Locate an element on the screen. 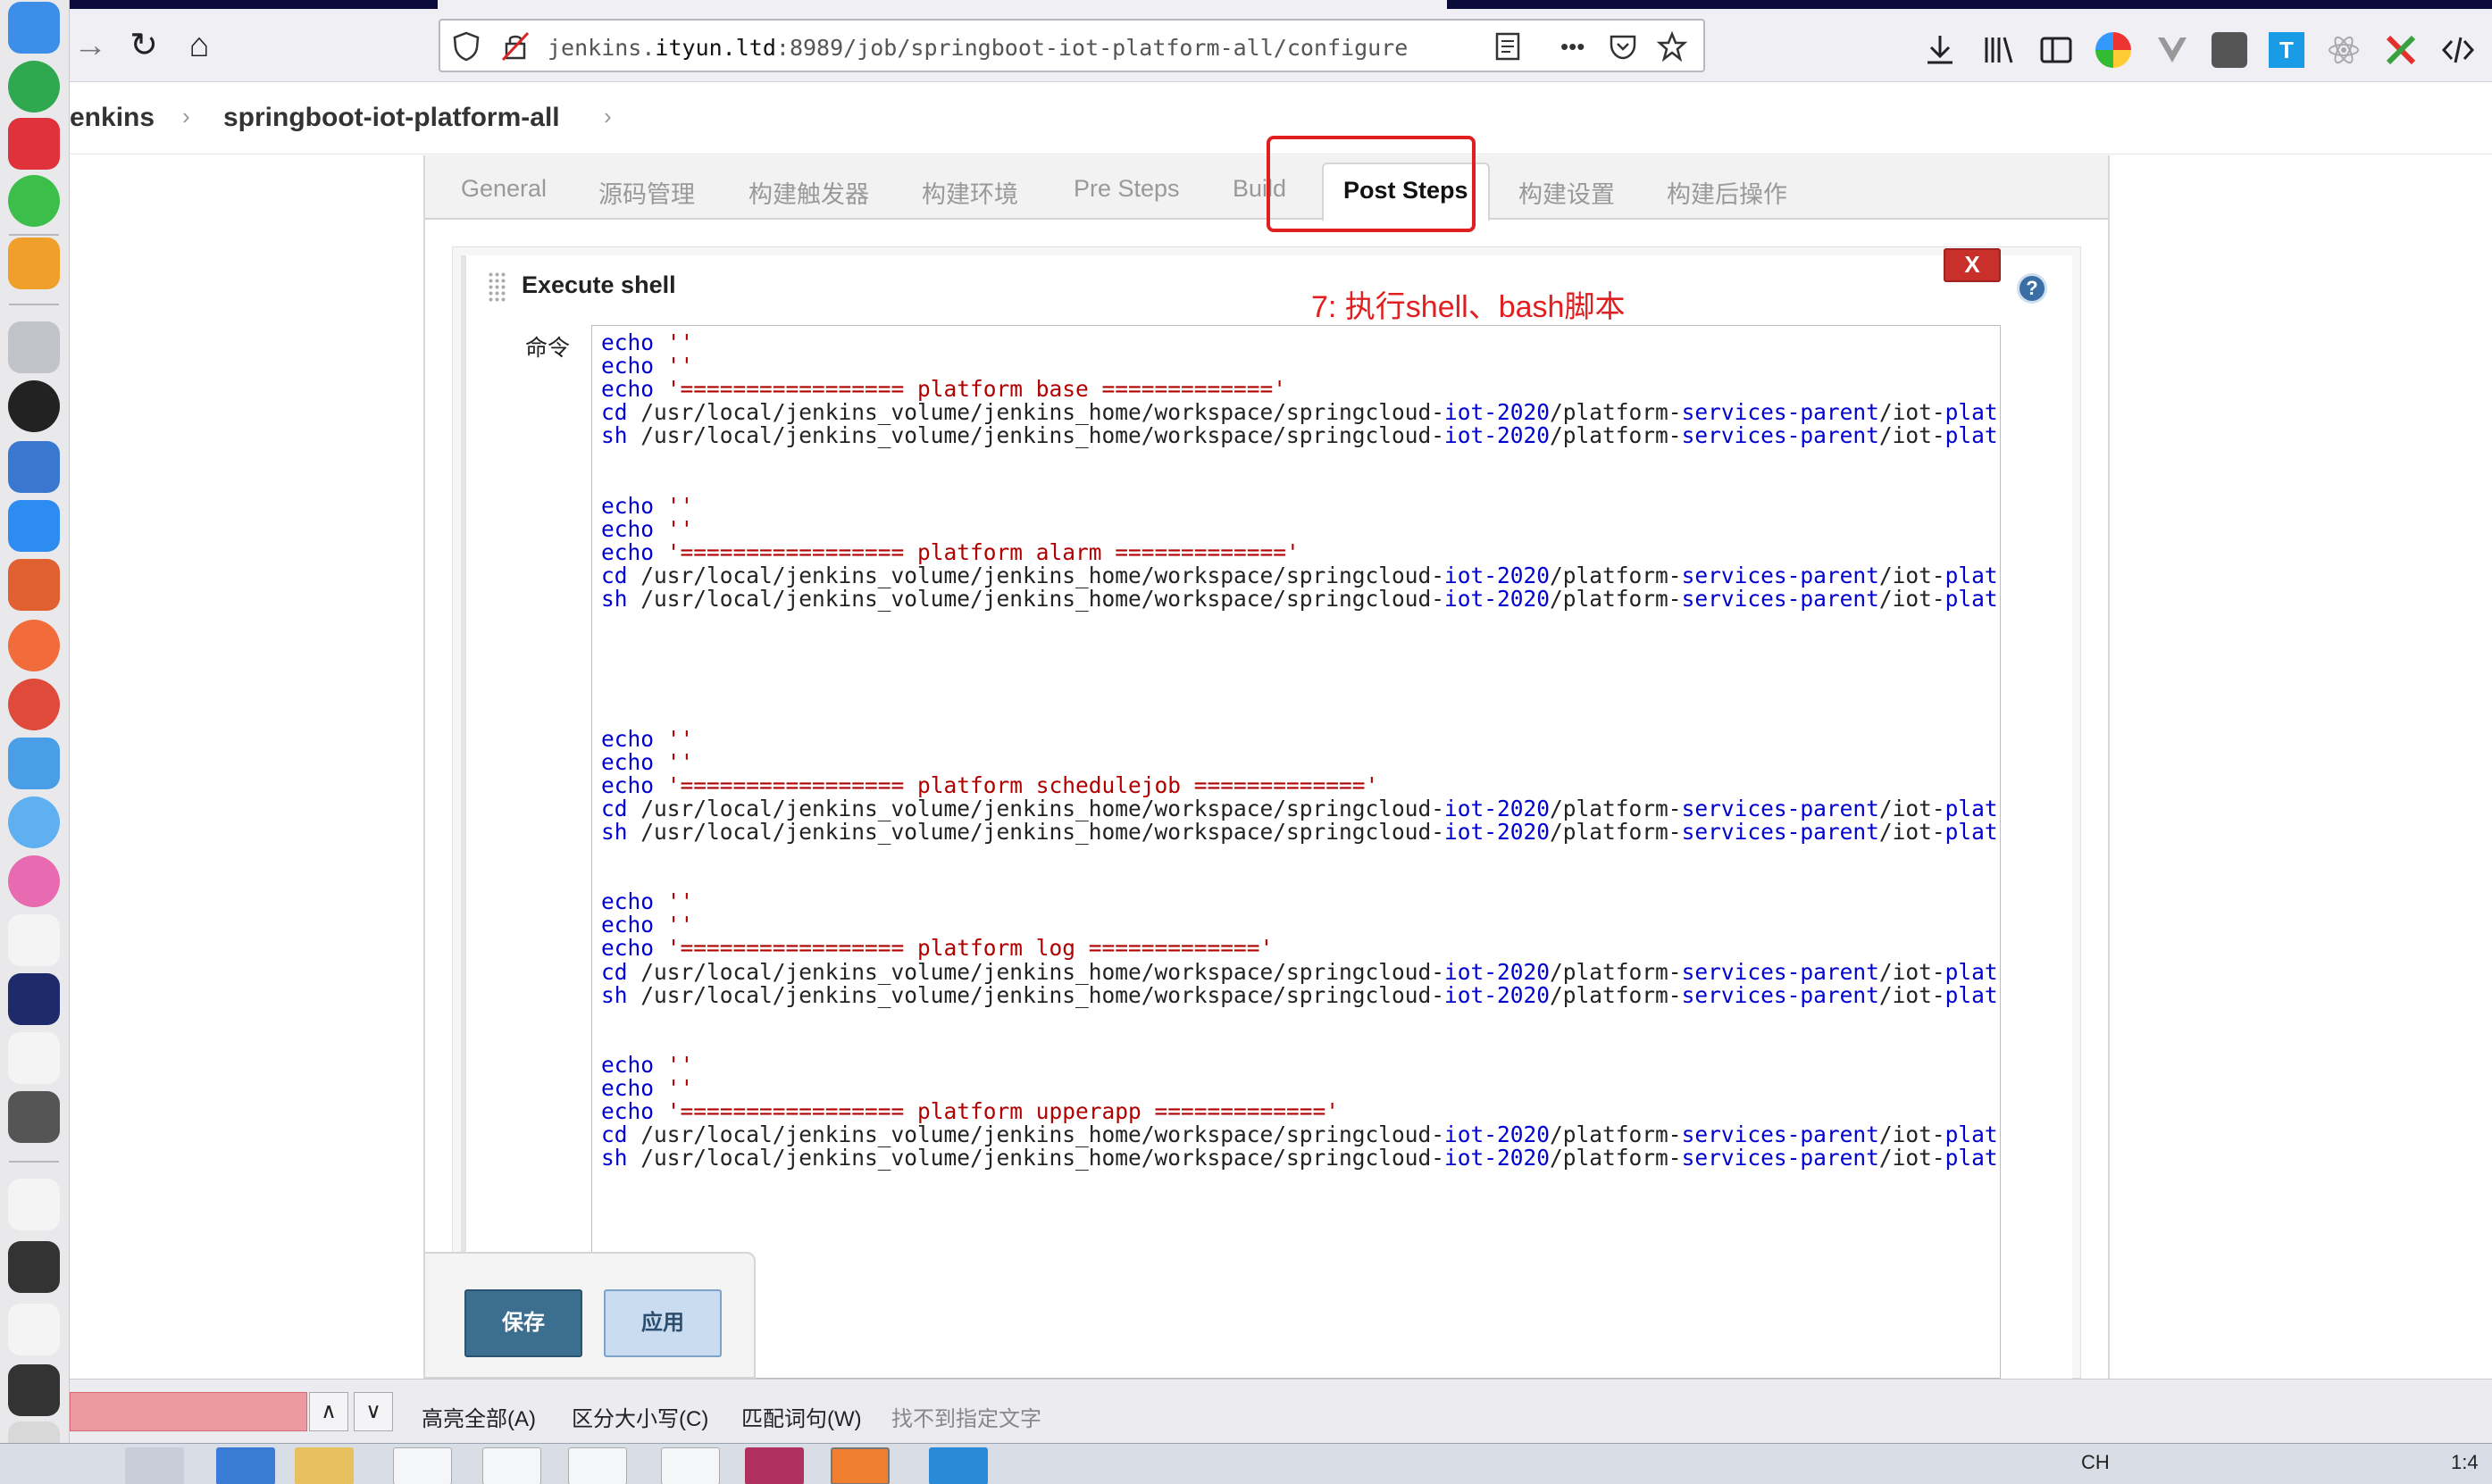 This screenshot has height=1484, width=2492. document-icon is located at coordinates (34, 1204).